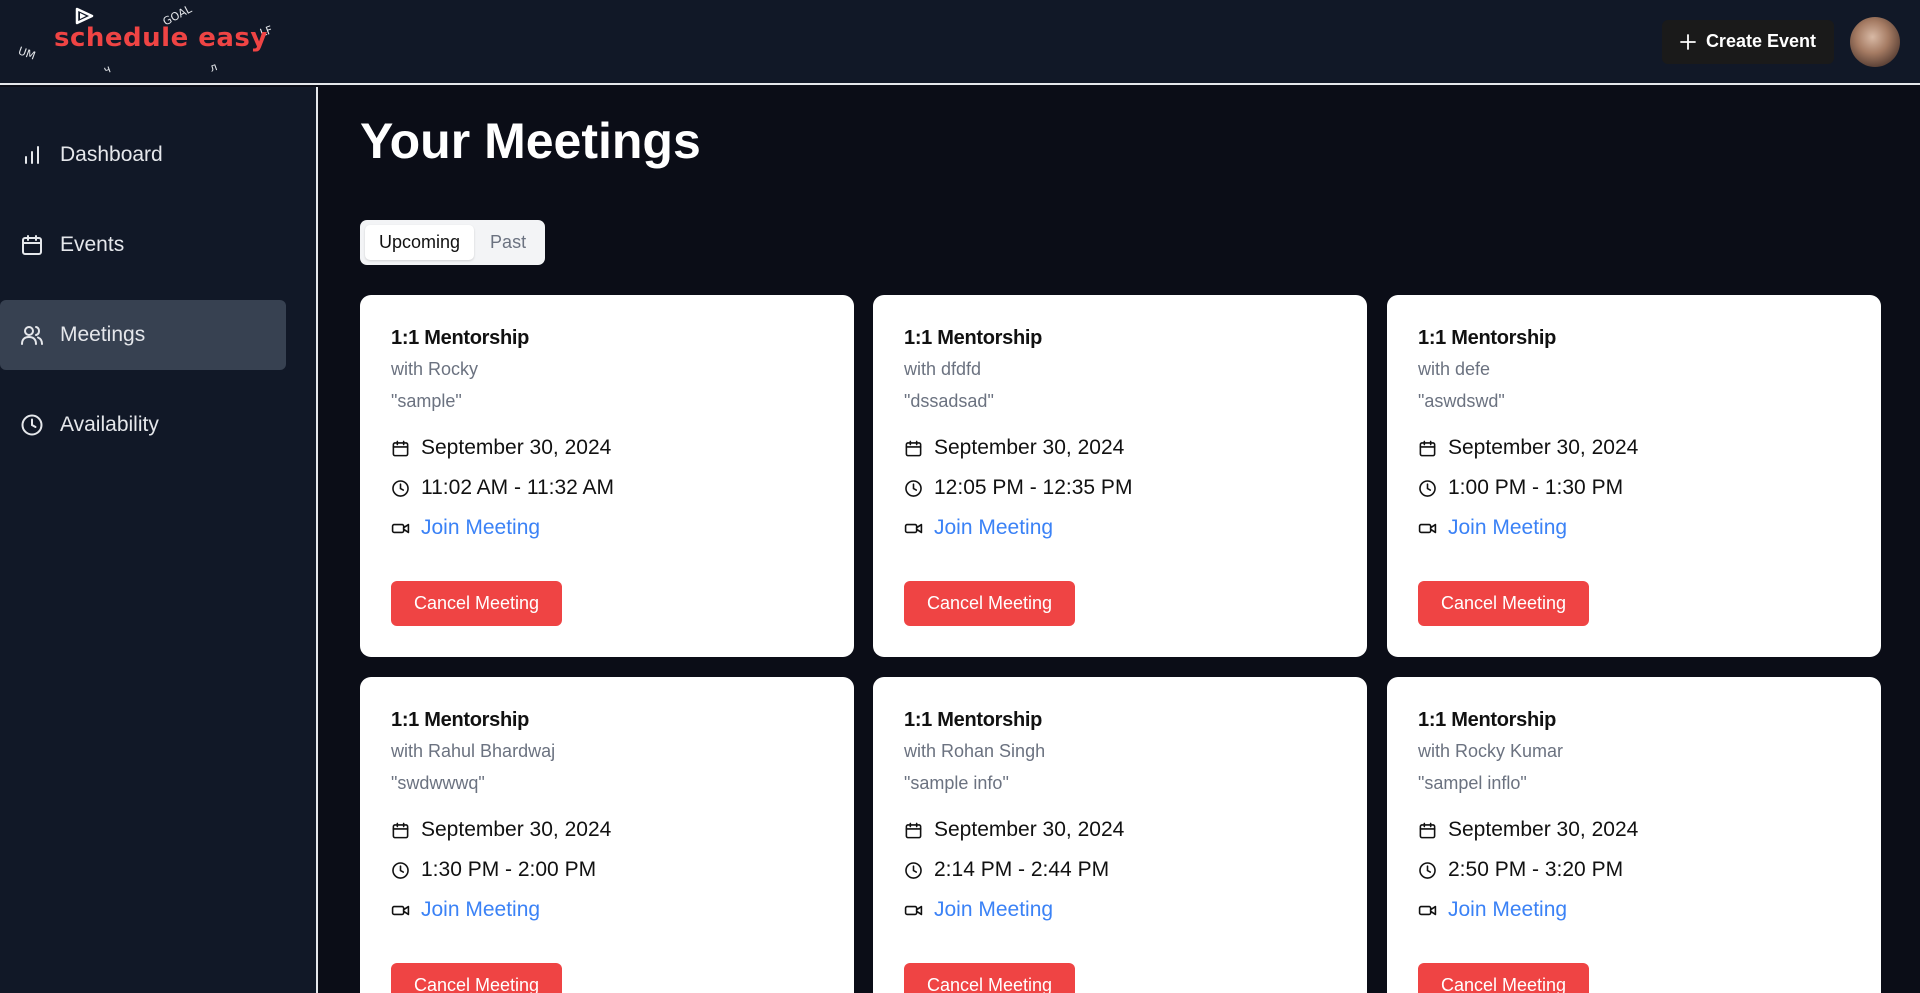  What do you see at coordinates (1022, 869) in the screenshot?
I see `meeting-time: 2:14 PM - 2:44 PM` at bounding box center [1022, 869].